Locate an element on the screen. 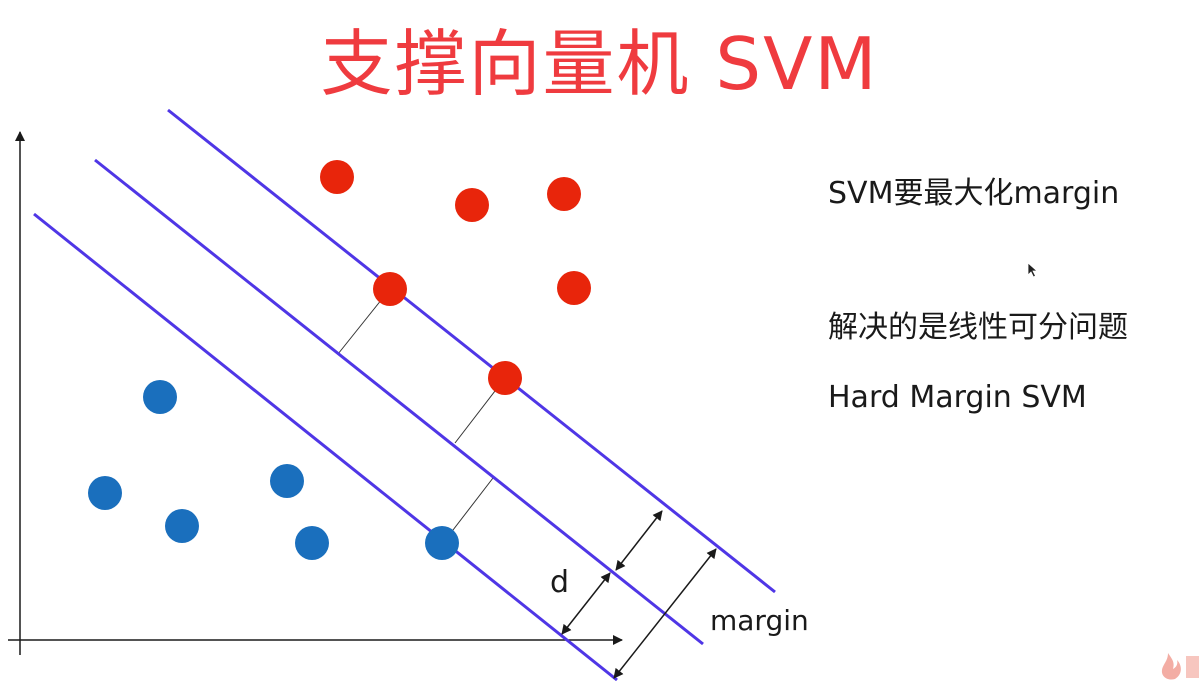 This screenshot has width=1199, height=681. mouse-cursor-icon is located at coordinates (1033, 270).